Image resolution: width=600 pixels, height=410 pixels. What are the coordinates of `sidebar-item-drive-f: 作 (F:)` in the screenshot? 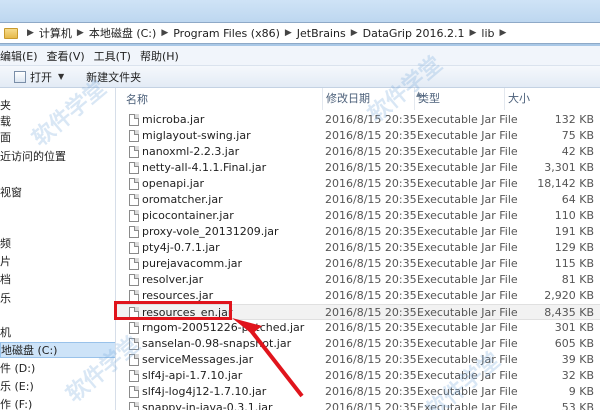 It's located at (57, 403).